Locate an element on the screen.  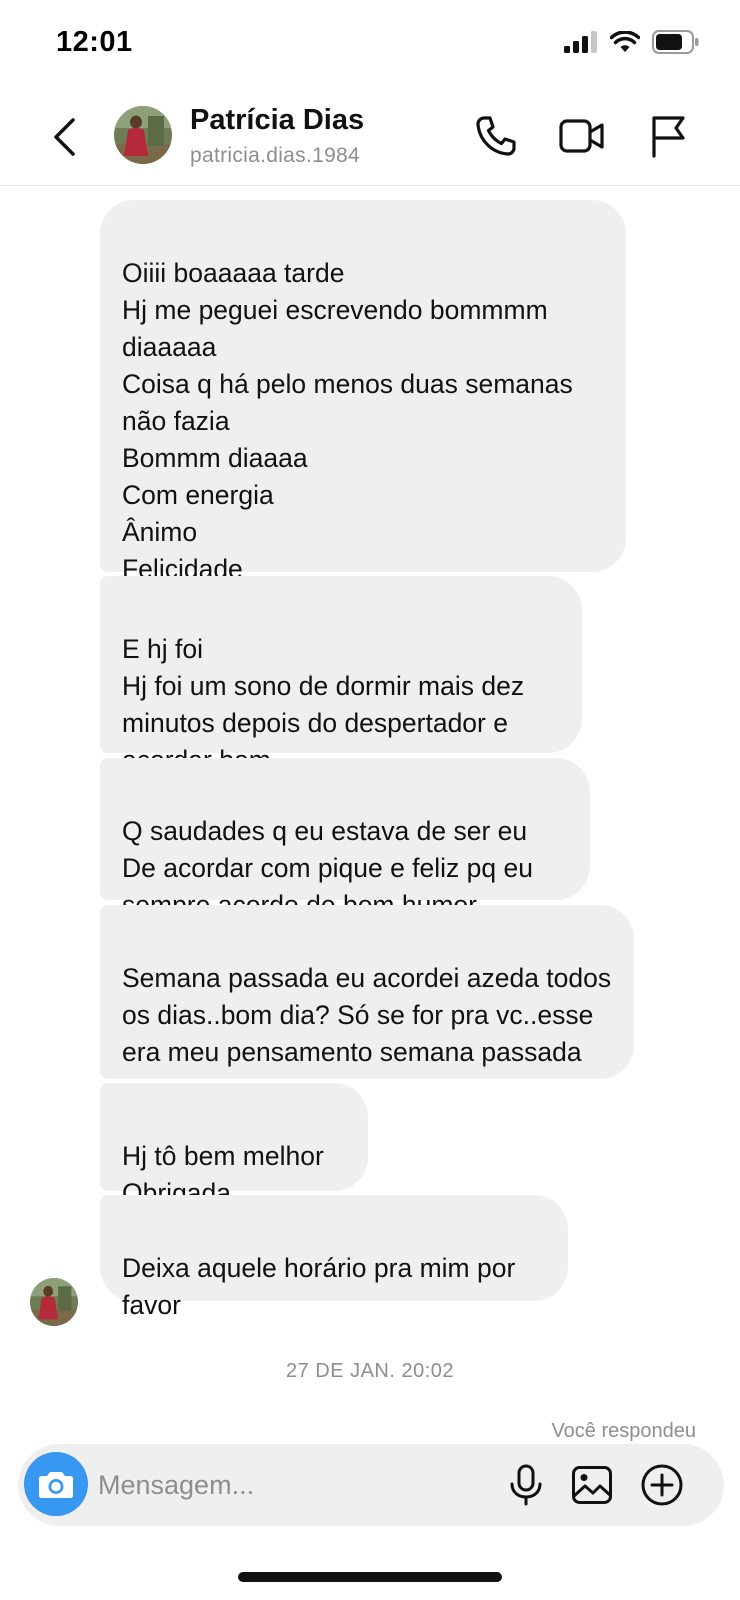
signal-icon is located at coordinates (580, 42).